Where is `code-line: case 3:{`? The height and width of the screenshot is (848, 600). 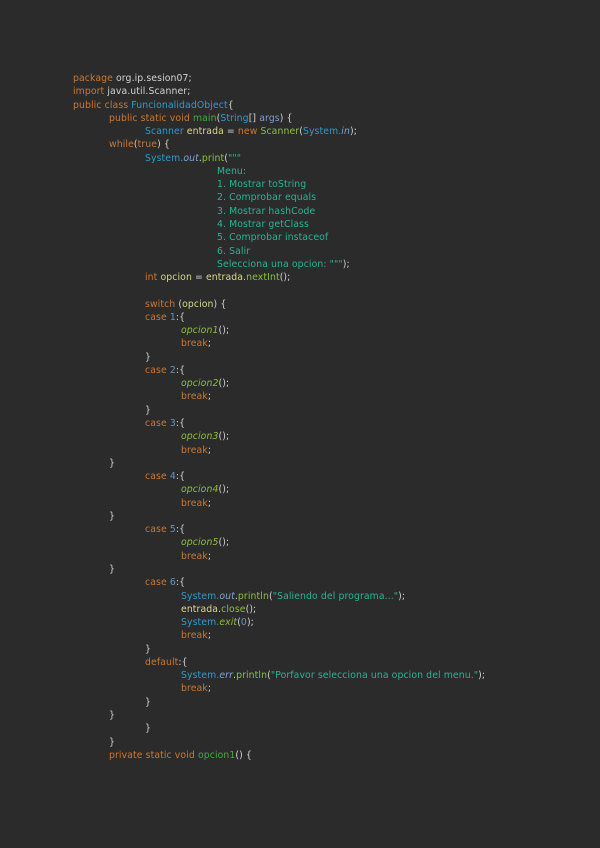
code-line: case 3:{ is located at coordinates (165, 423).